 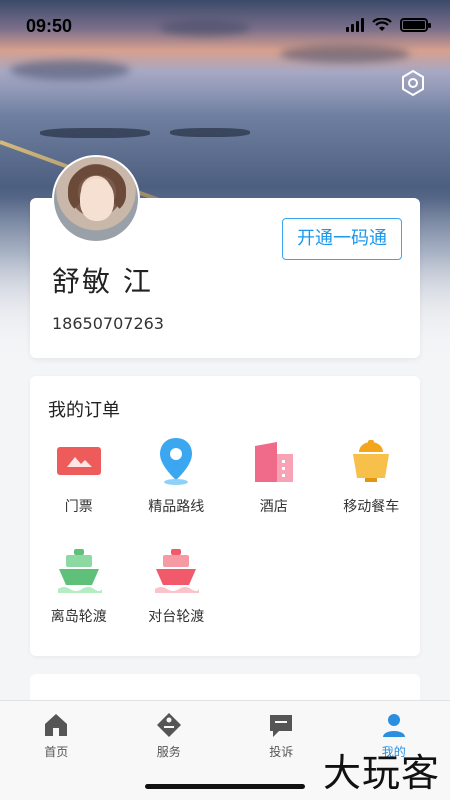 I want to click on service-tag-icon, so click(x=168, y=725).